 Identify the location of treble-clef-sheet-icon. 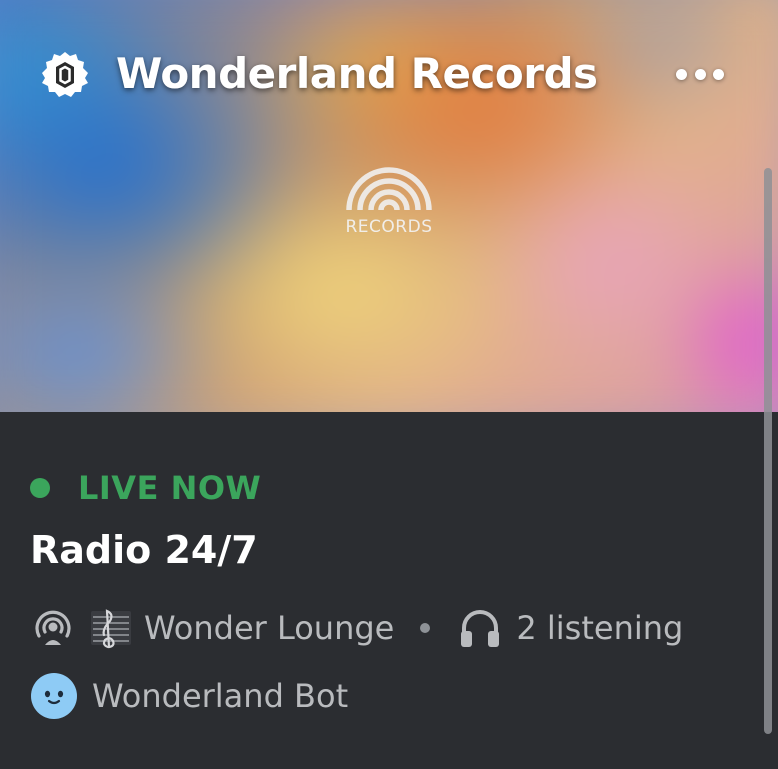
(111, 629).